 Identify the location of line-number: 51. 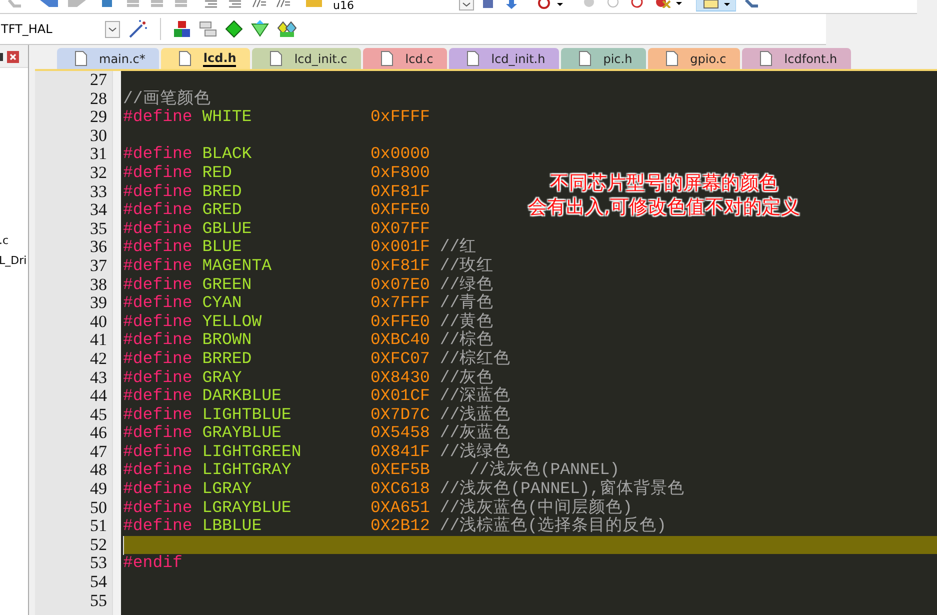
(98, 526).